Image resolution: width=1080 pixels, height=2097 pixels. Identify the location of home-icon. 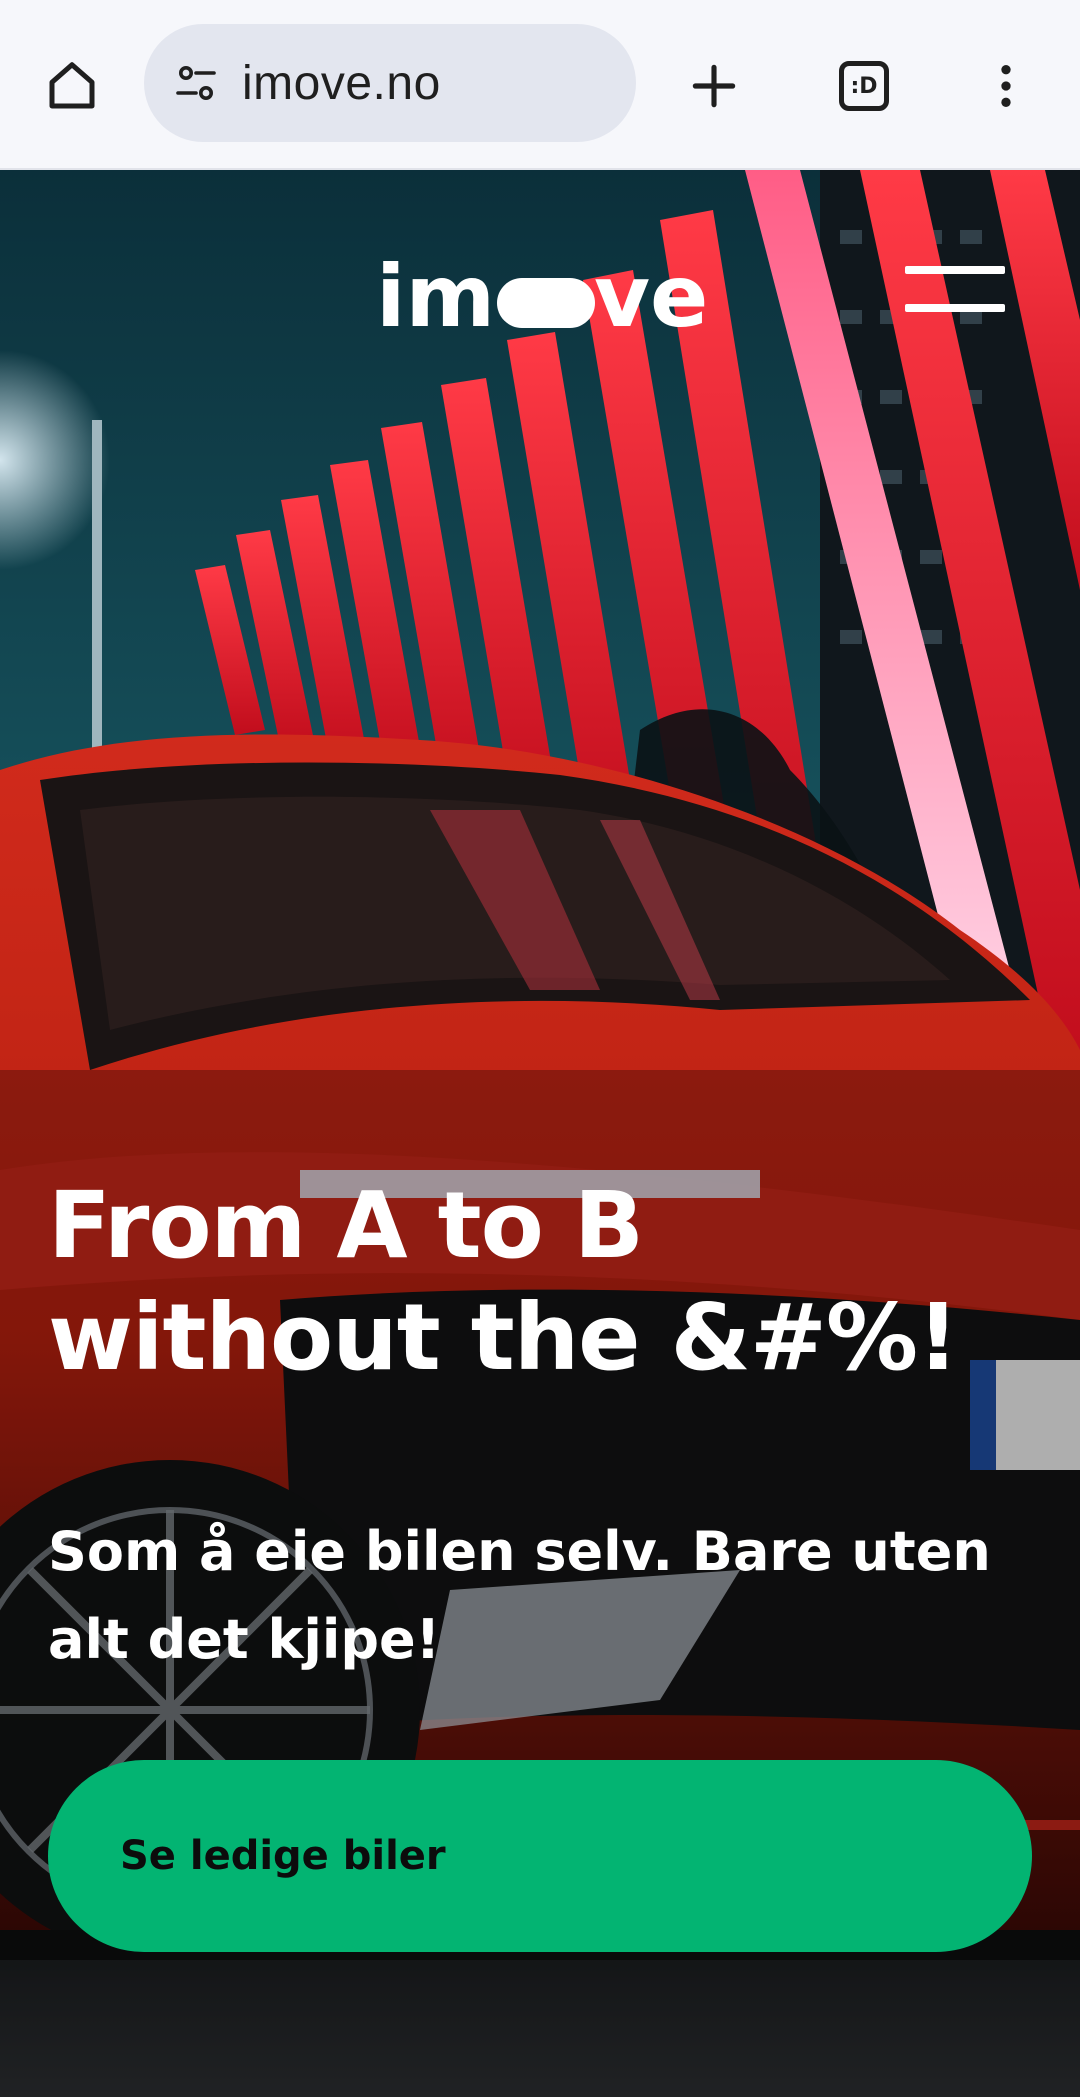
(72, 85).